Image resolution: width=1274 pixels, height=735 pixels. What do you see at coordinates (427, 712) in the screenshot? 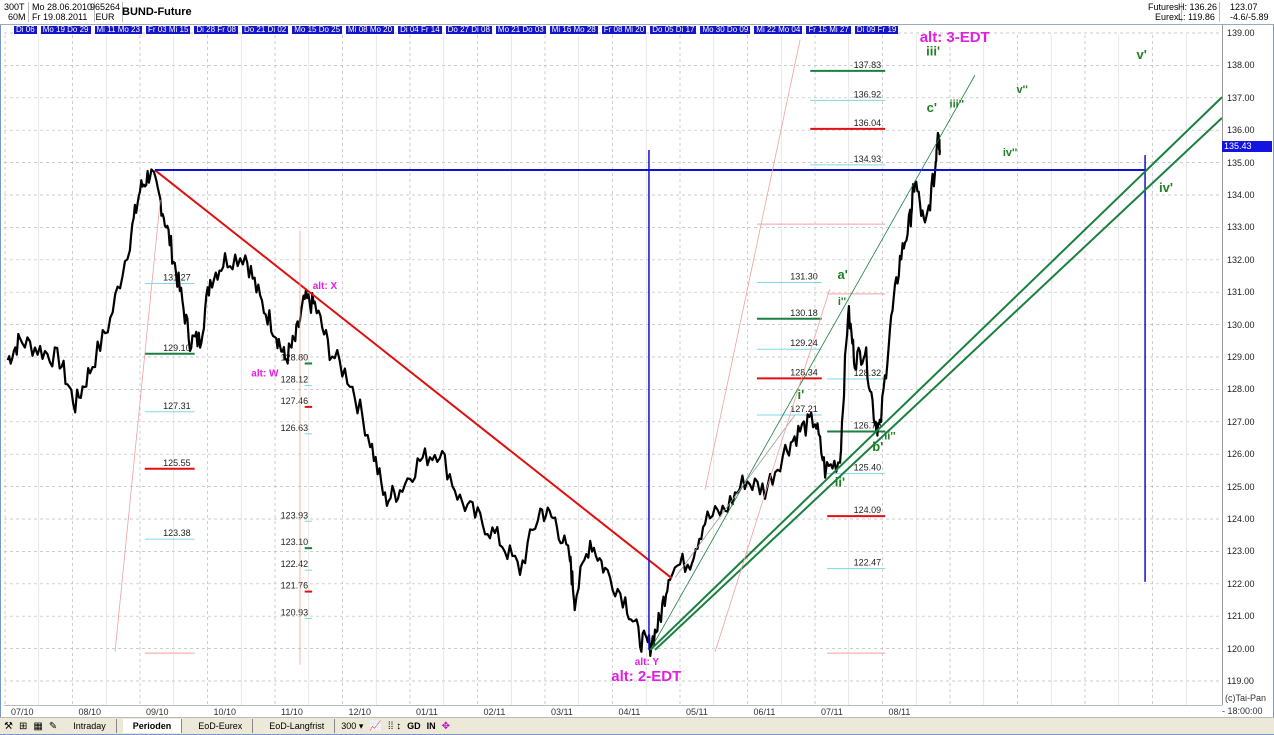
I see `x-tick-label: 01/11` at bounding box center [427, 712].